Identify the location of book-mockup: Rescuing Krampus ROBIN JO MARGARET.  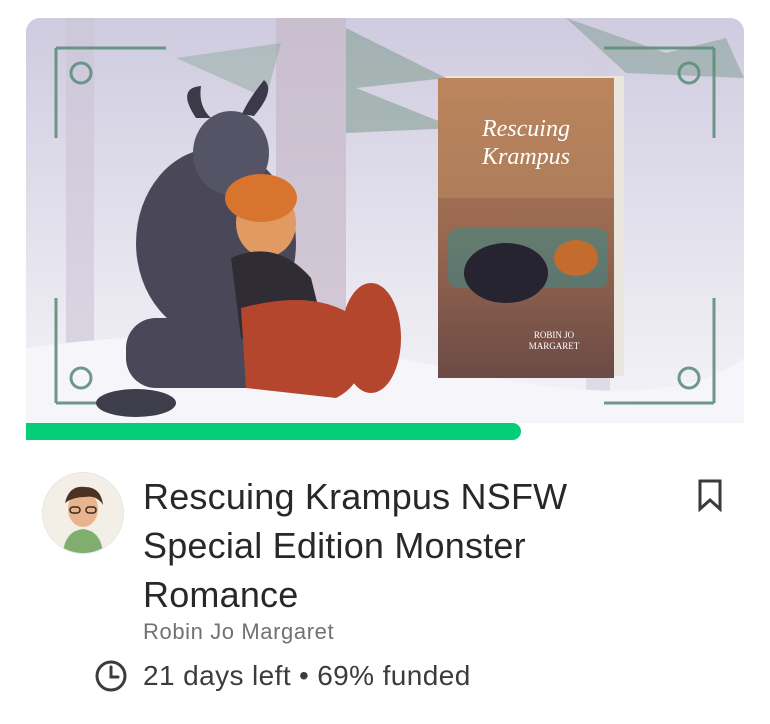
(531, 227).